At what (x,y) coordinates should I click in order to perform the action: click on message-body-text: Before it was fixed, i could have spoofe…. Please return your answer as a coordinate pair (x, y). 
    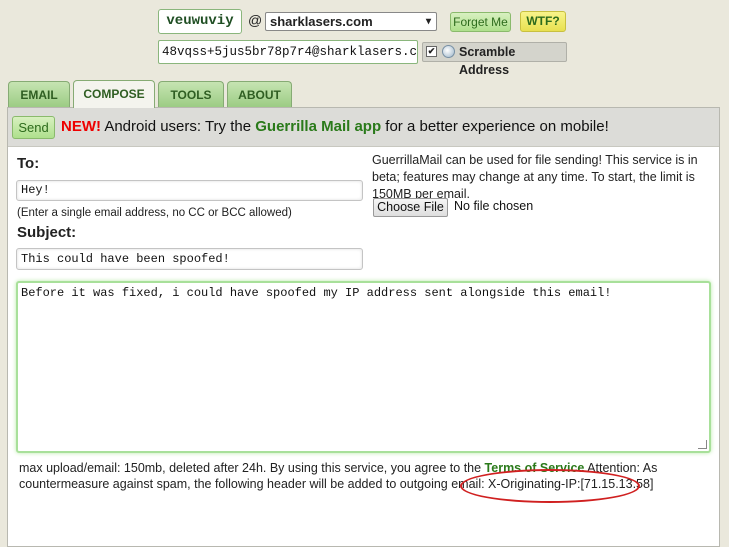
    Looking at the image, I should click on (316, 293).